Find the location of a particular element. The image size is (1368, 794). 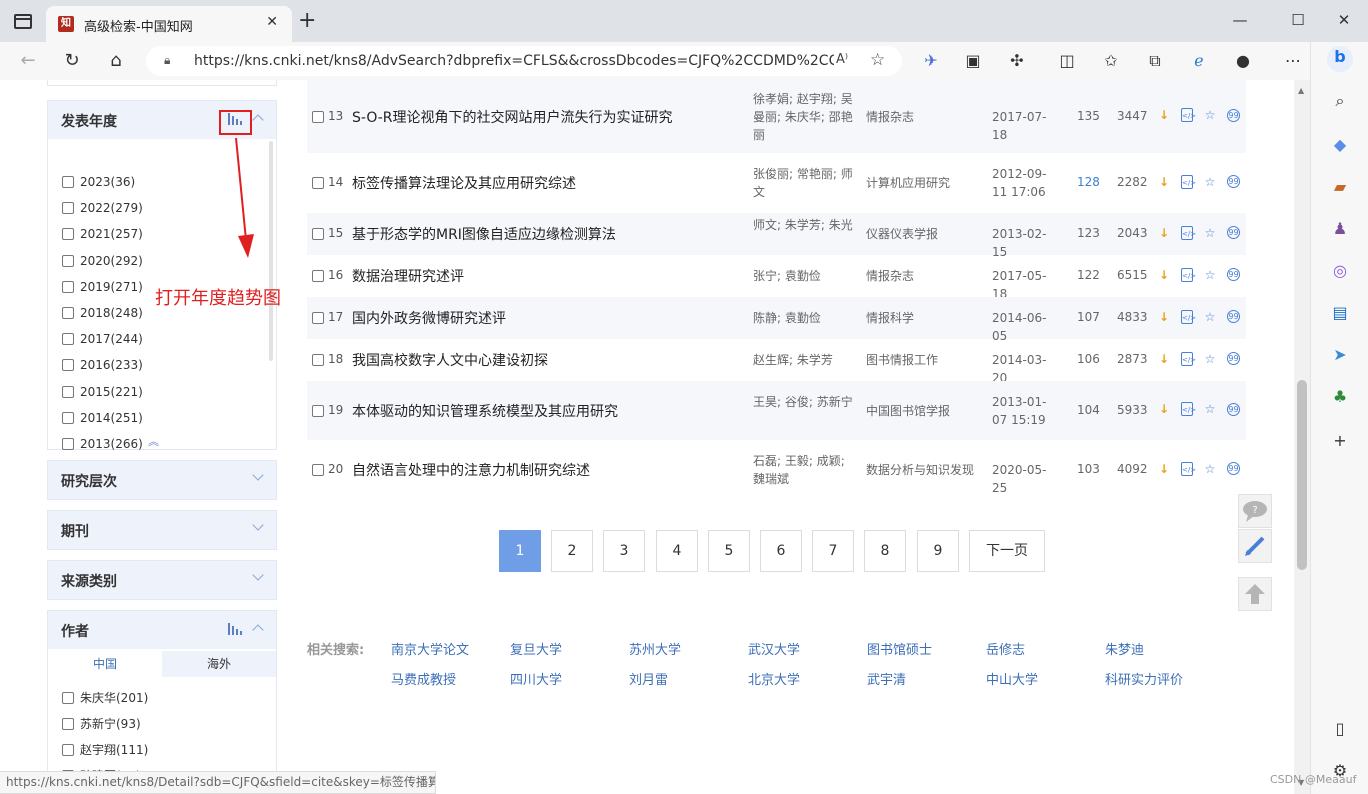

result-source-link: 仪器仪表学报 is located at coordinates (902, 233).